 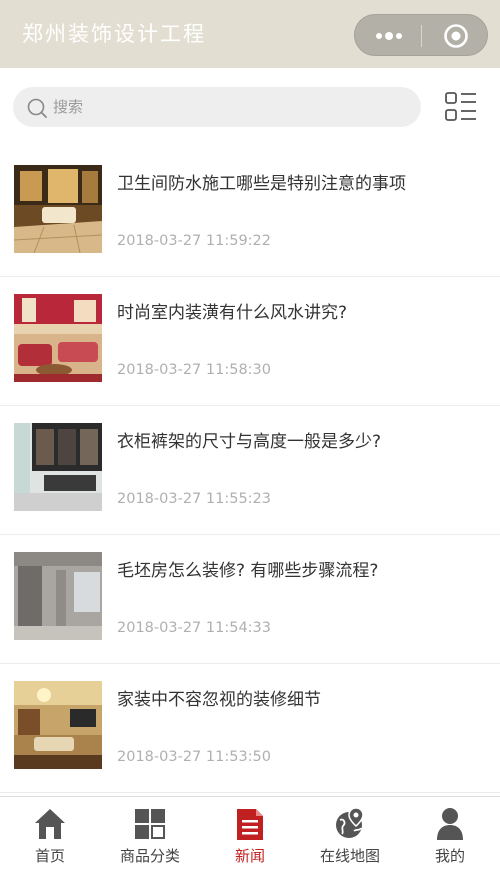 I want to click on news-date: 2018-03-27 11:53:50, so click(x=194, y=757).